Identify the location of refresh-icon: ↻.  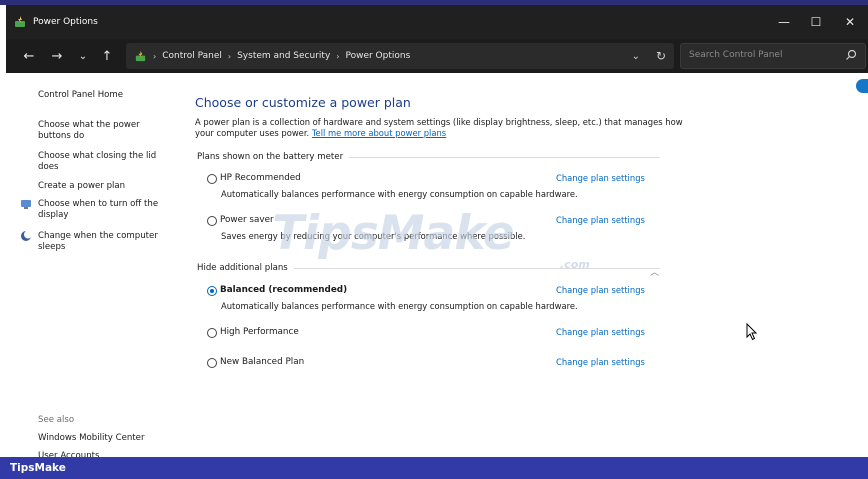
(661, 56).